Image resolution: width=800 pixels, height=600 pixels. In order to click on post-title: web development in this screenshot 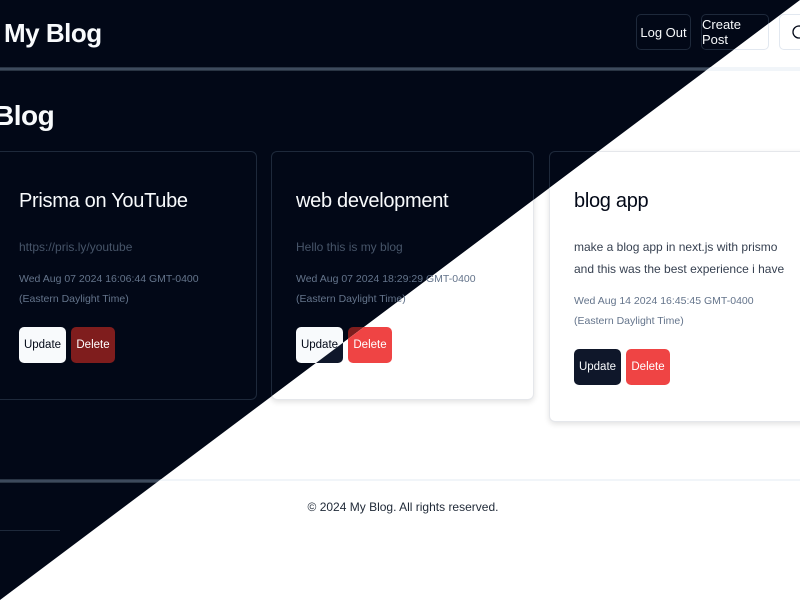, I will do `click(372, 201)`.